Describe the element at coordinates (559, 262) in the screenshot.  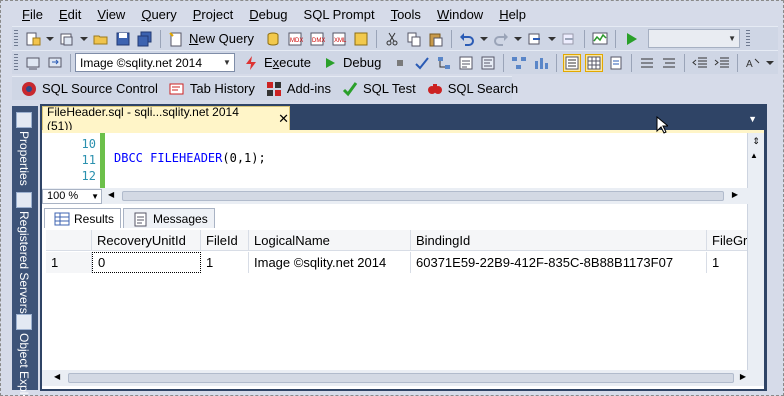
I see `grid-cell: 60371E59-22B9-412F-835C-8B88B1173F07` at that location.